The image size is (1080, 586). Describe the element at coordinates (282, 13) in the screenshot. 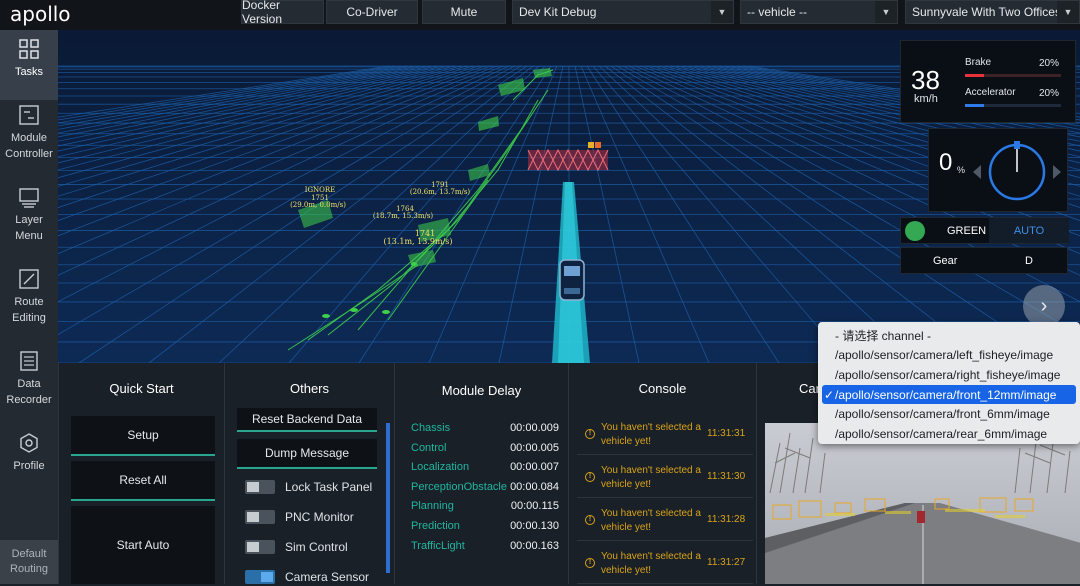

I see `docker-version-button: Docker Version` at that location.